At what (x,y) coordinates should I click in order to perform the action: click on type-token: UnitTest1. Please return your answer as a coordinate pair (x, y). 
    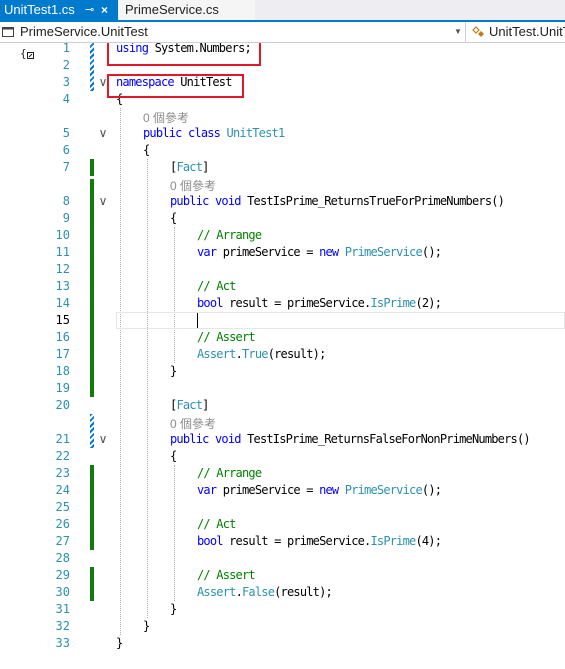
    Looking at the image, I should click on (256, 133).